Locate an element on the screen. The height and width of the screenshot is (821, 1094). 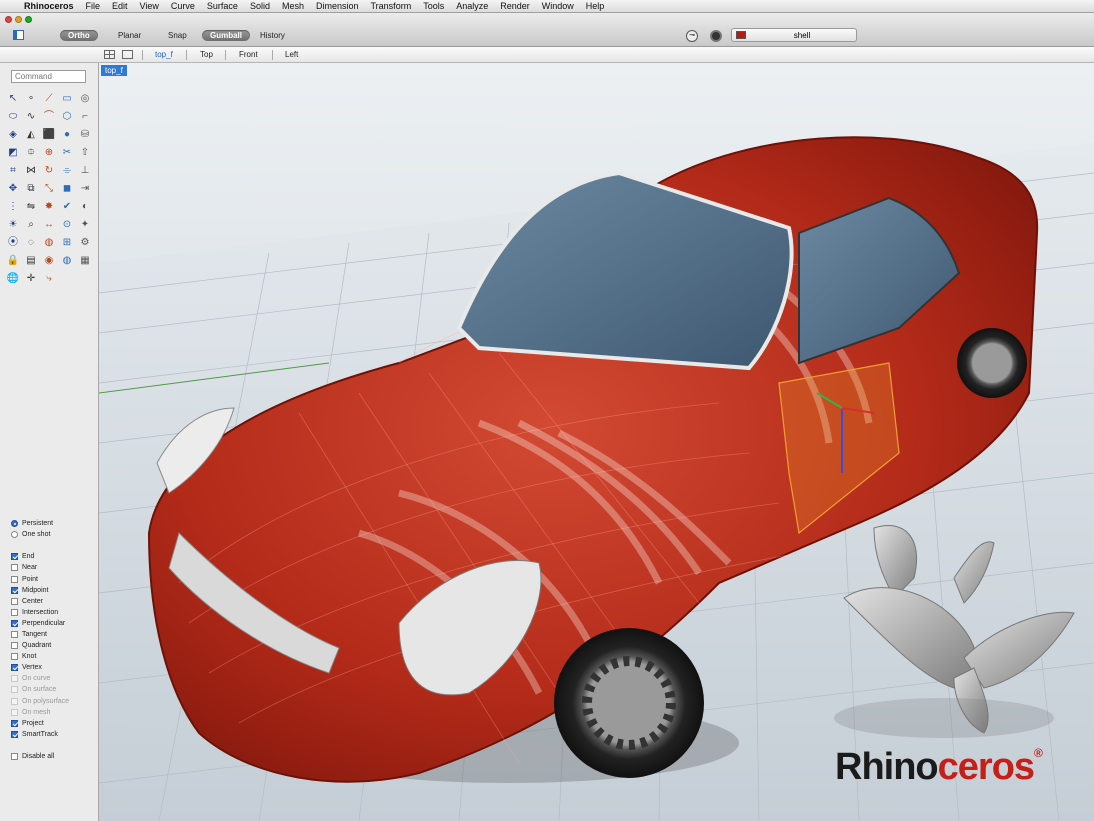
osnap-intersection: Intersection is located at coordinates (40, 612).